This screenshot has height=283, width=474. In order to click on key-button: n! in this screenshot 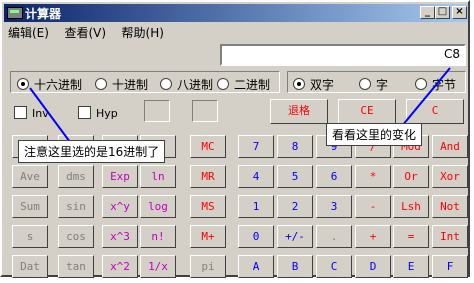, I will do `click(158, 236)`.